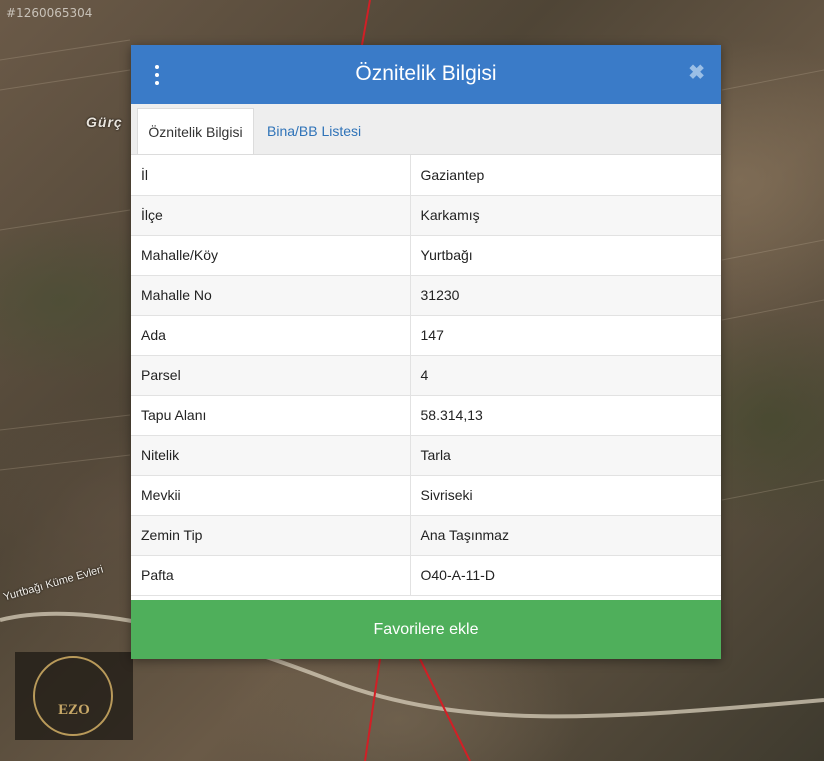  What do you see at coordinates (271, 375) in the screenshot?
I see `attribute-key: Parsel` at bounding box center [271, 375].